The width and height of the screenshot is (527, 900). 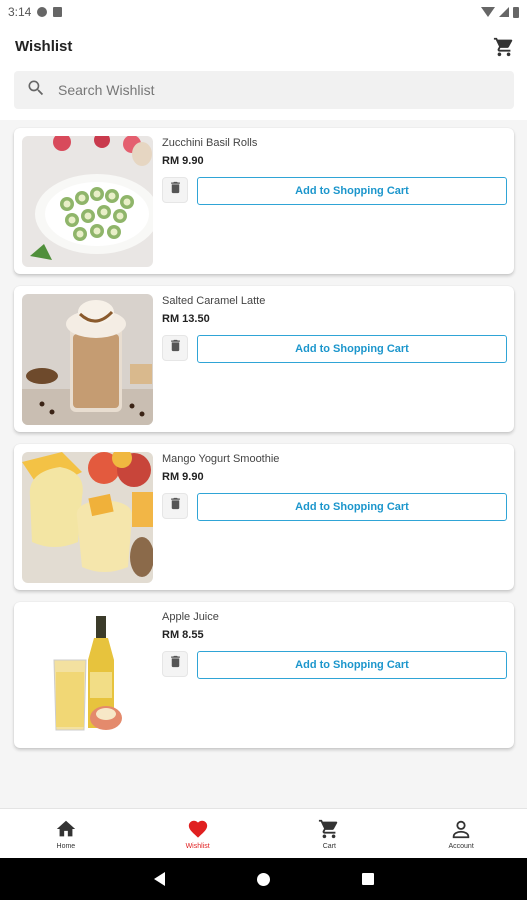 What do you see at coordinates (367, 879) in the screenshot?
I see `recents-icon` at bounding box center [367, 879].